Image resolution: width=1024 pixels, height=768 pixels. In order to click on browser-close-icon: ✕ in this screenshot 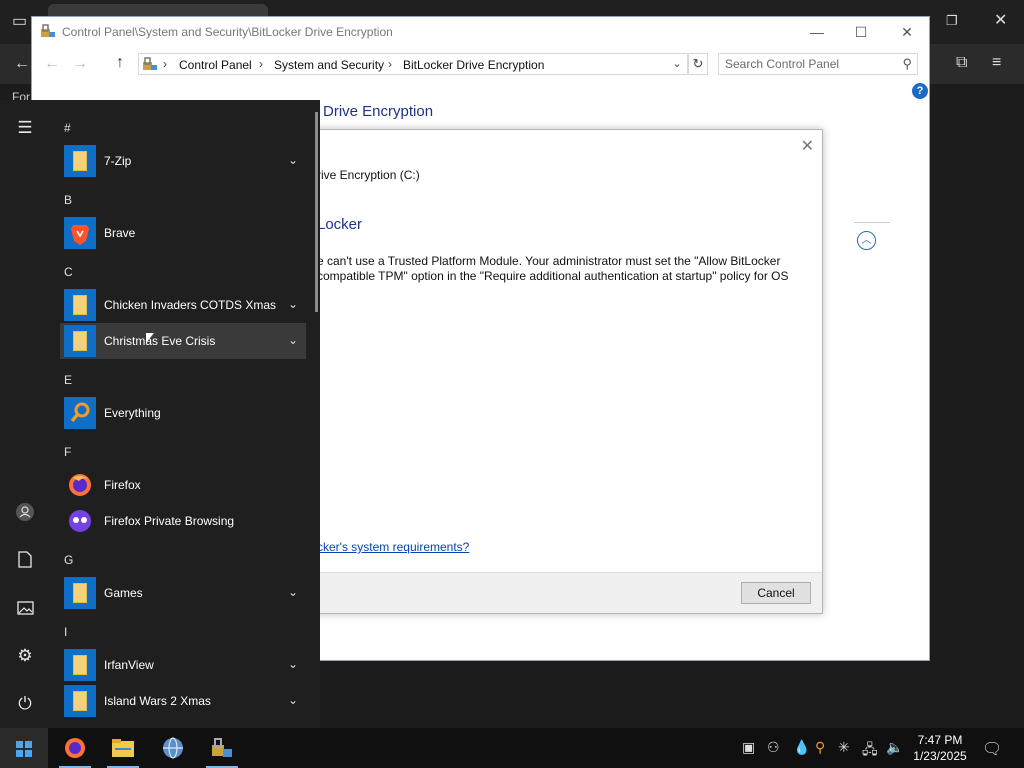, I will do `click(1000, 21)`.